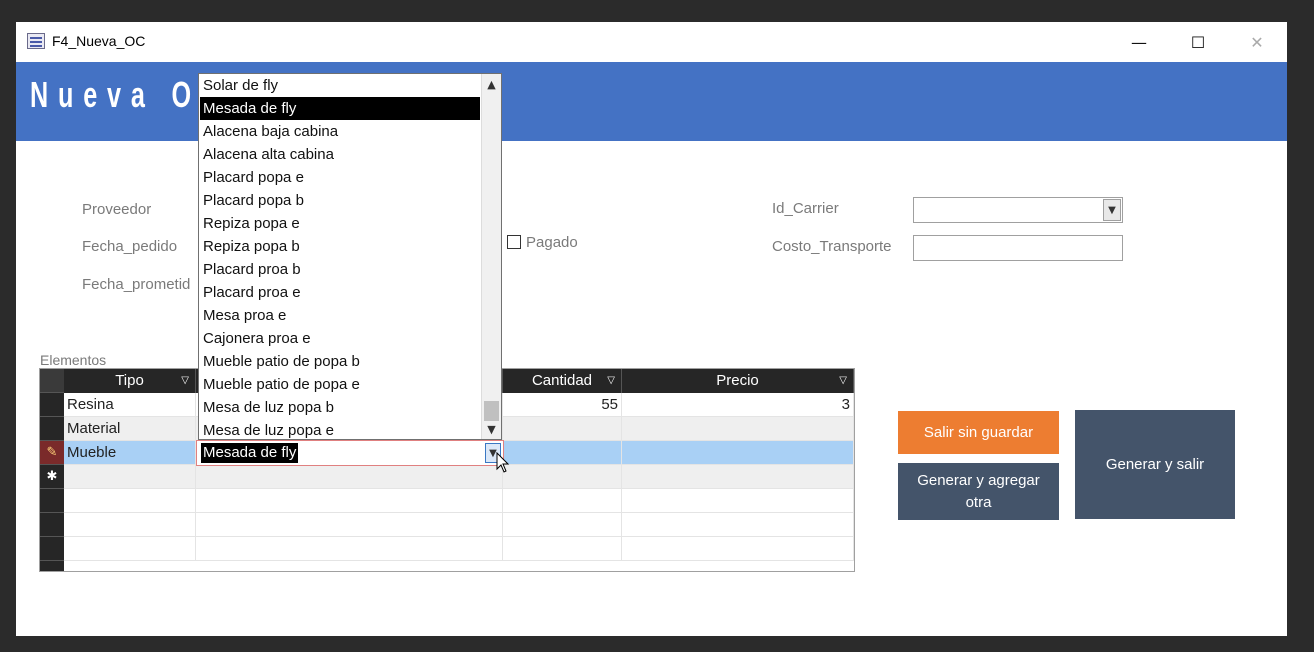 This screenshot has width=1314, height=652. I want to click on cell-tipo: Resina, so click(130, 405).